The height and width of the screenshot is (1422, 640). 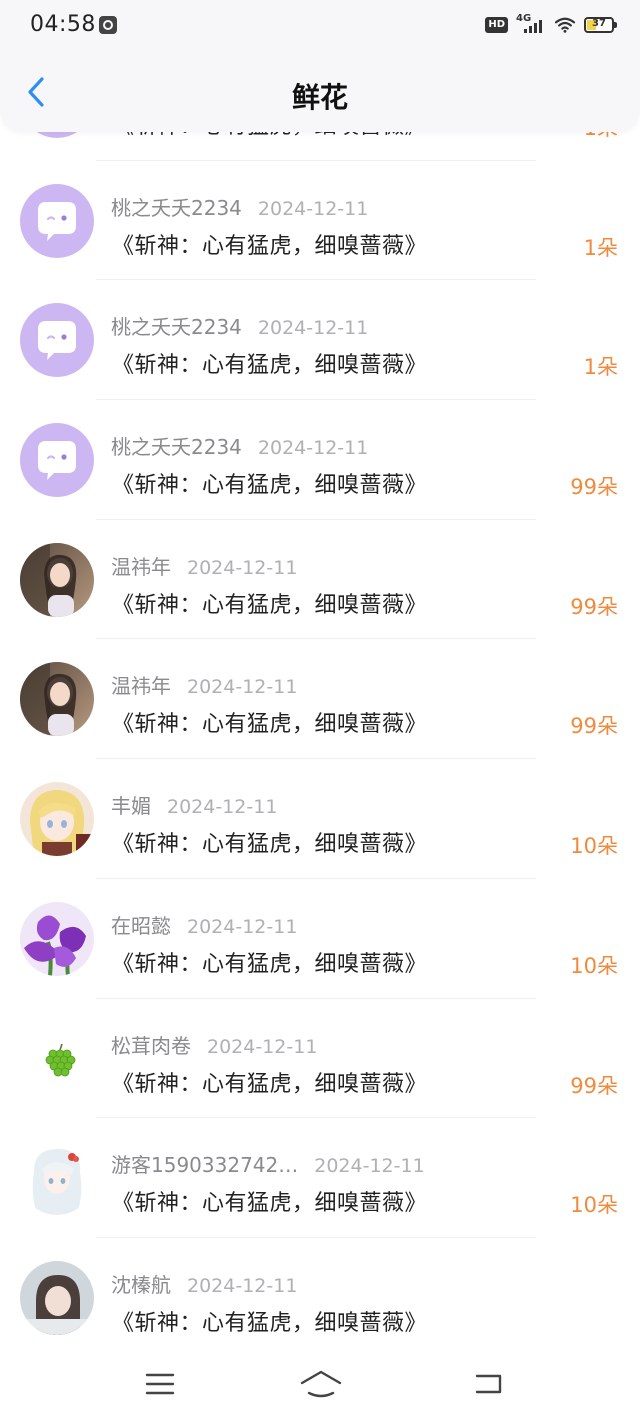 I want to click on battery-icon: 37, so click(x=600, y=25).